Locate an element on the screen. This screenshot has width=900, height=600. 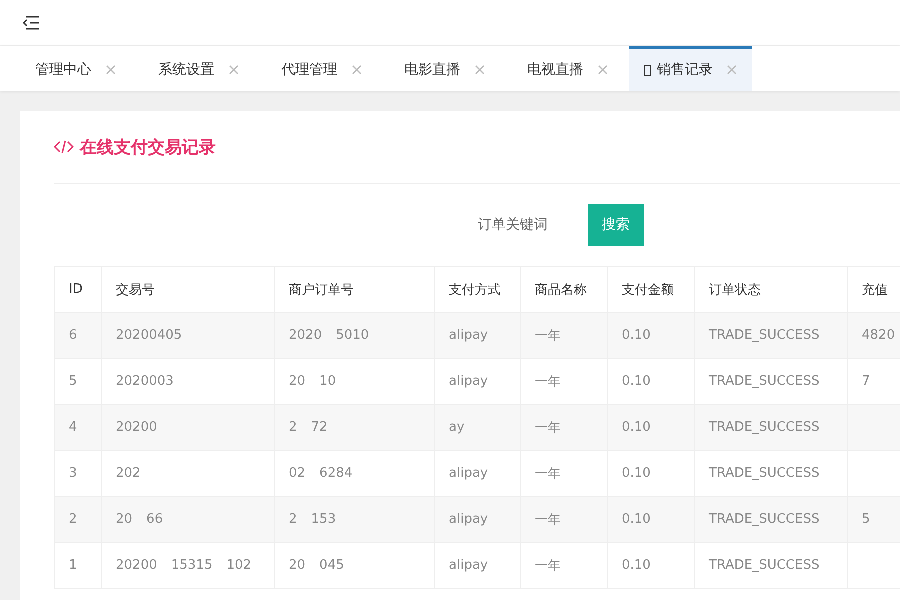
column-header: 充值 is located at coordinates (875, 290).